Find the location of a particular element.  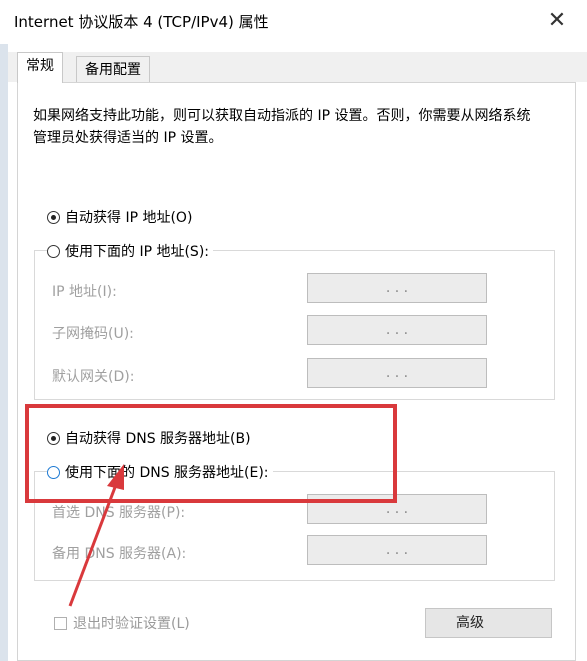

tab-general: 常规 is located at coordinates (40, 67).